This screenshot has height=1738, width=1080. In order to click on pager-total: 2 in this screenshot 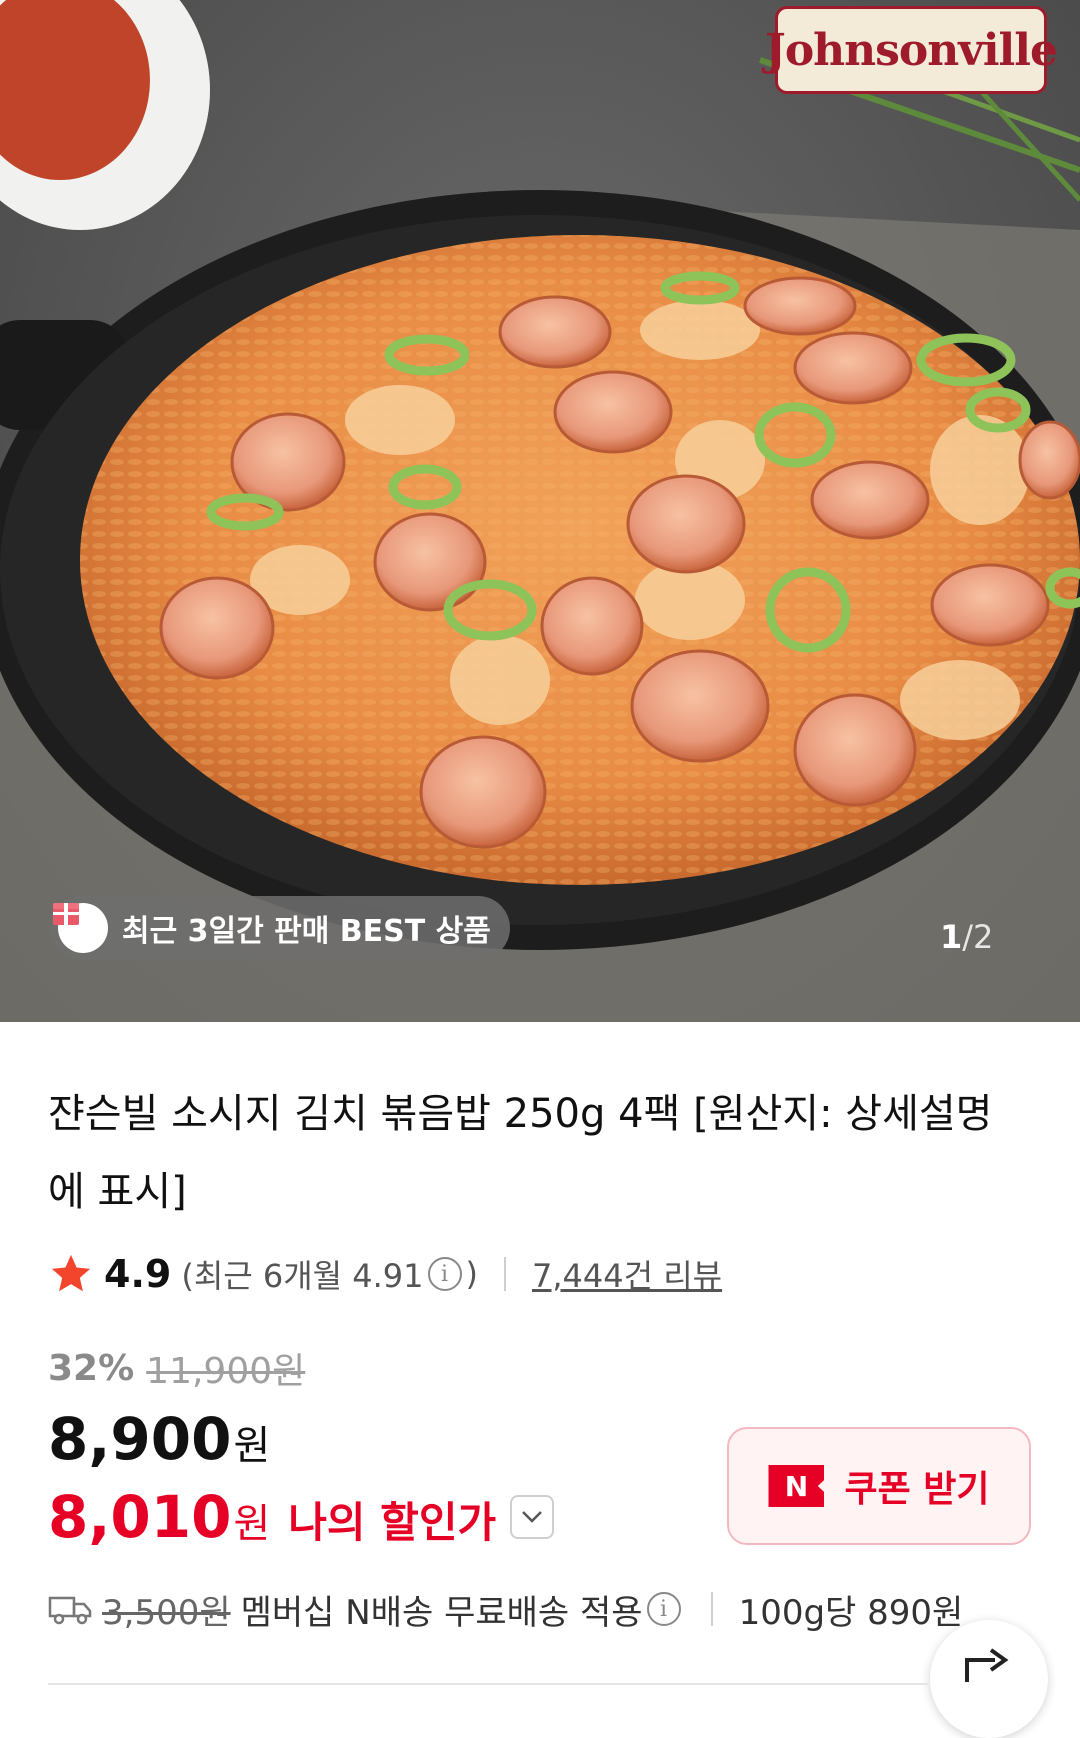, I will do `click(983, 937)`.